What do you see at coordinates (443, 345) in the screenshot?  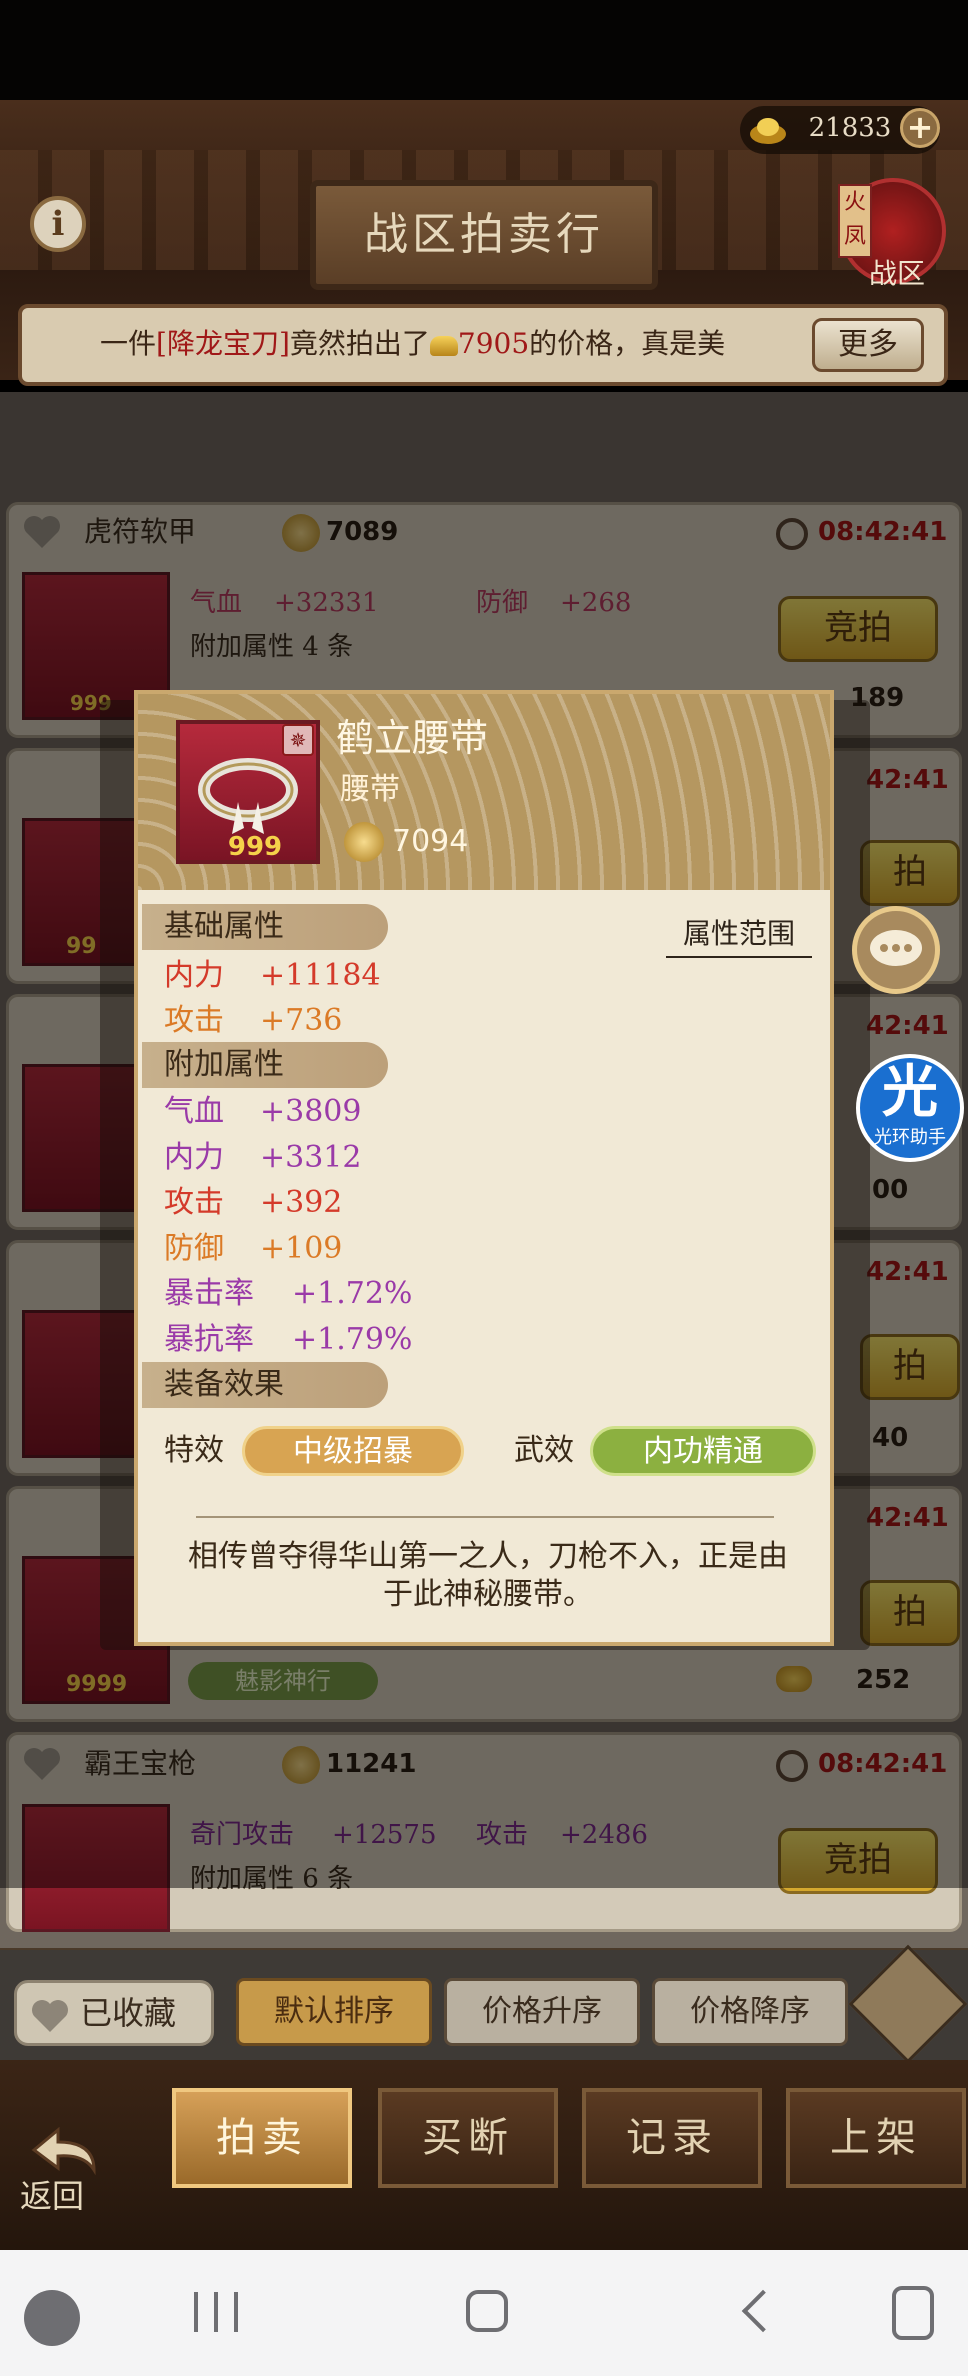 I see `ticker-gold-icon` at bounding box center [443, 345].